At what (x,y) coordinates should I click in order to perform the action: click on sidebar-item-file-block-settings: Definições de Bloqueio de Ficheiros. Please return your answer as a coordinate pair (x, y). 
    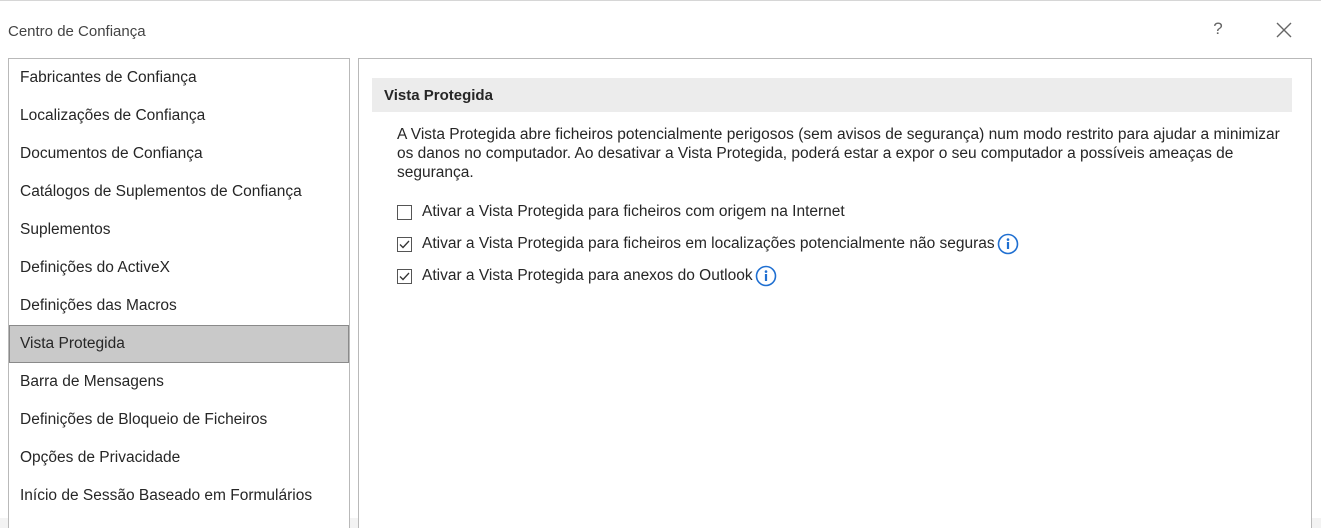
    Looking at the image, I should click on (179, 420).